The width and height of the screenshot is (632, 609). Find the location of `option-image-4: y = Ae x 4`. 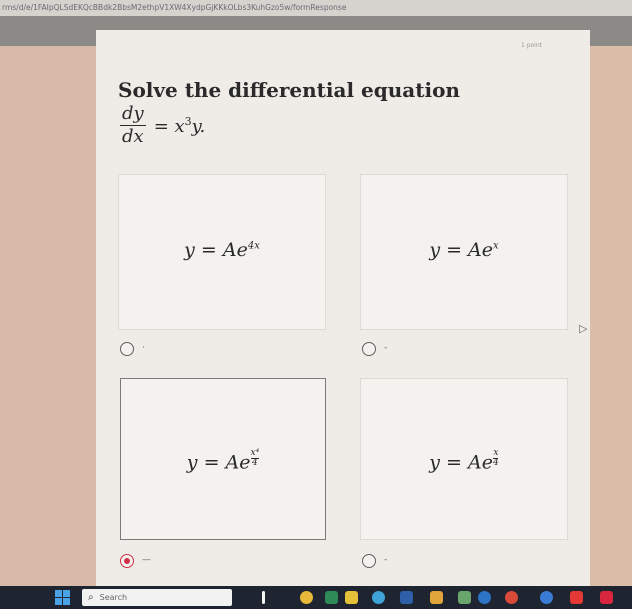

option-image-4: y = Ae x 4 is located at coordinates (464, 459).